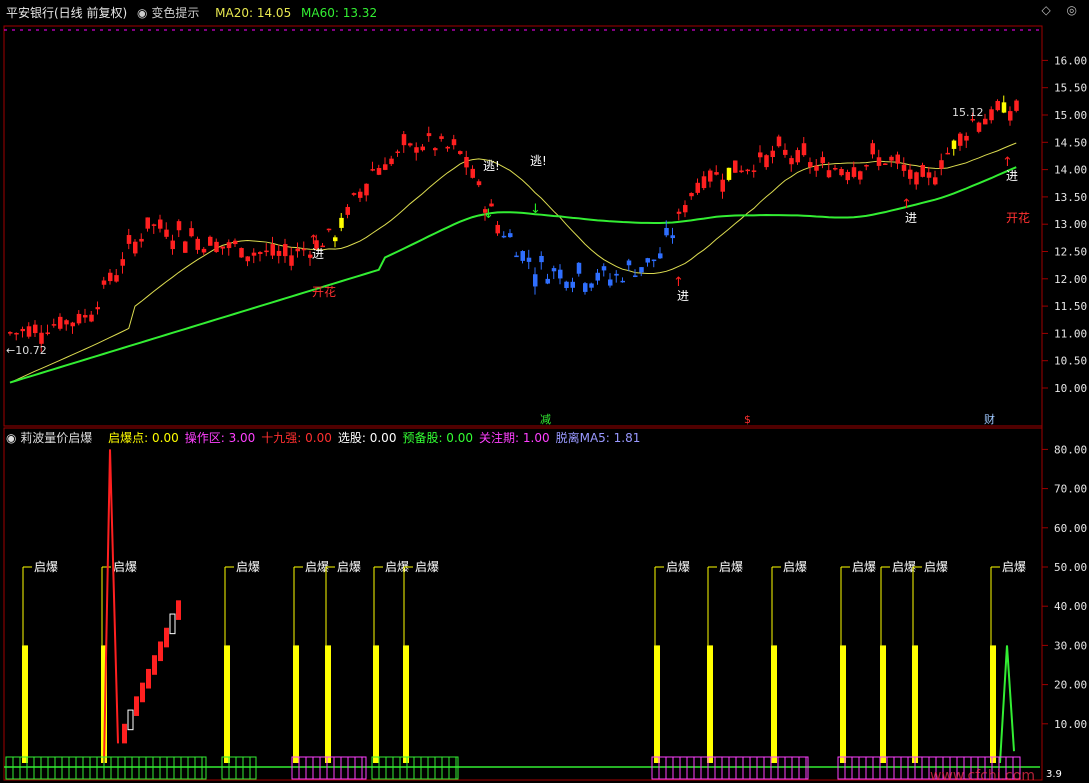 Image resolution: width=1089 pixels, height=783 pixels. I want to click on green-spike-line, so click(1007, 704).